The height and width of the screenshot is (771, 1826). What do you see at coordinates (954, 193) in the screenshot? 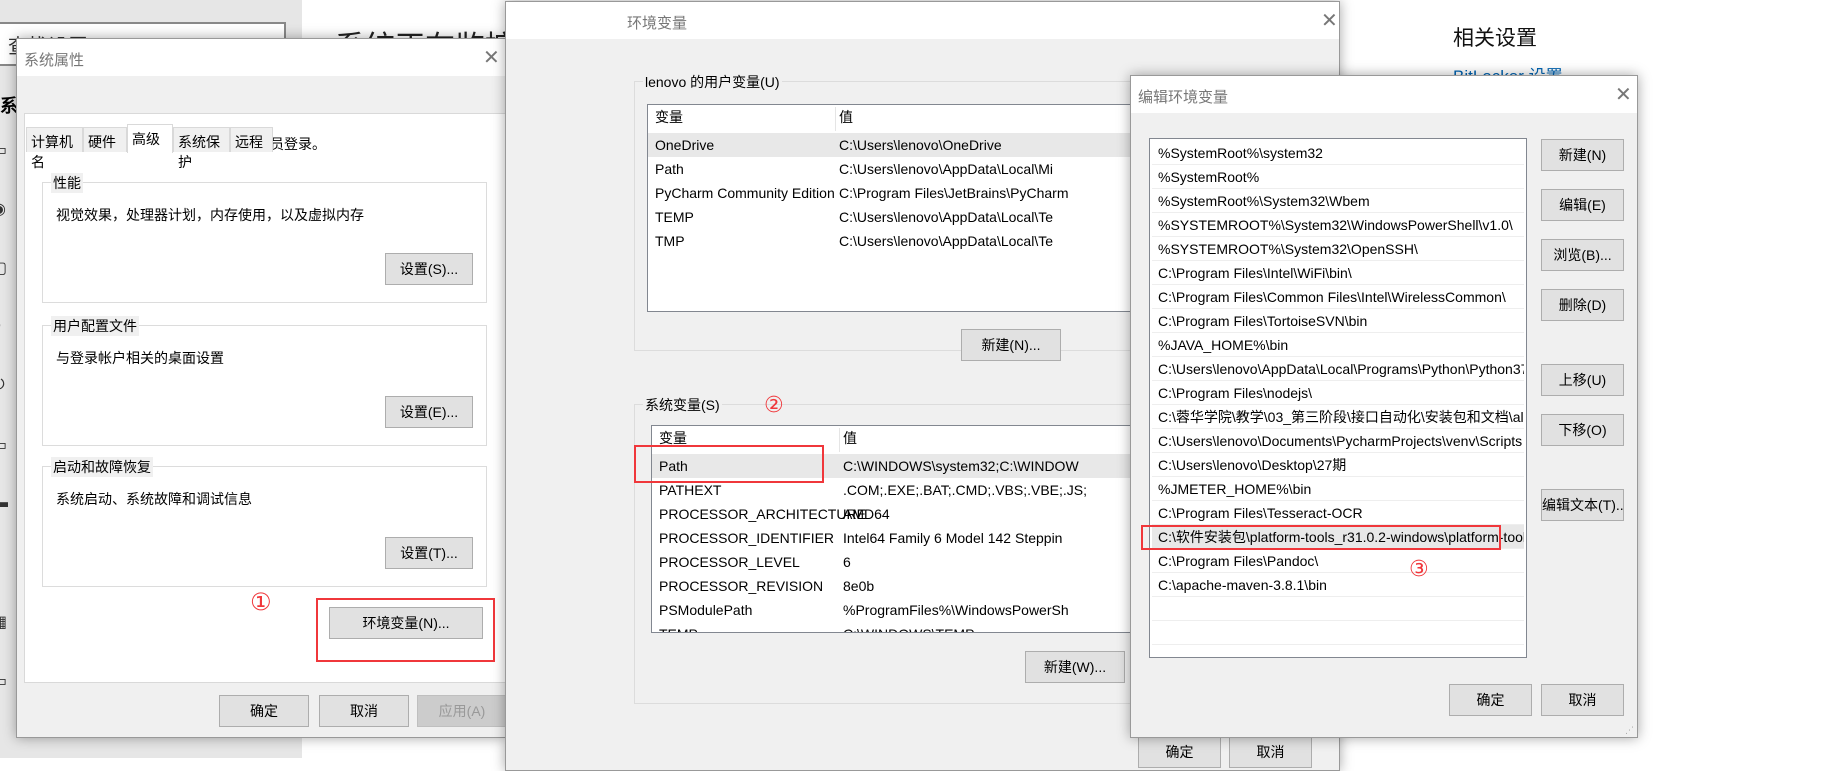
I see `variable-value: C:\Program Files\JetBrains\PyCharm` at bounding box center [954, 193].